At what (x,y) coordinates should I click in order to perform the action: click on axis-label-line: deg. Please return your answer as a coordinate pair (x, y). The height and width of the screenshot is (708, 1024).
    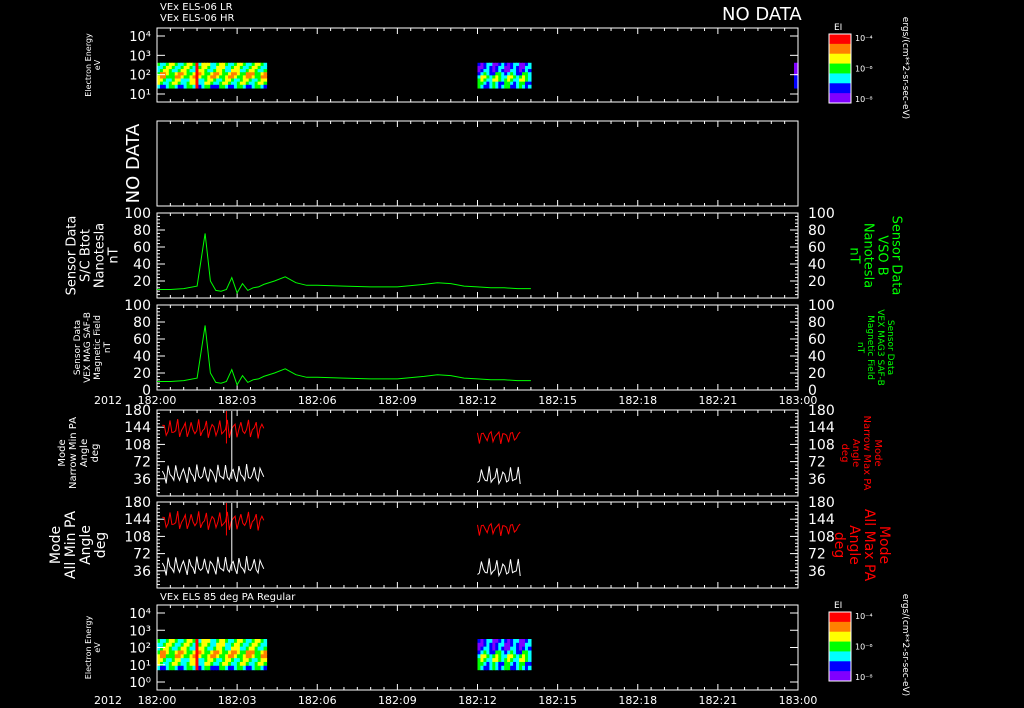
    Looking at the image, I should click on (844, 453).